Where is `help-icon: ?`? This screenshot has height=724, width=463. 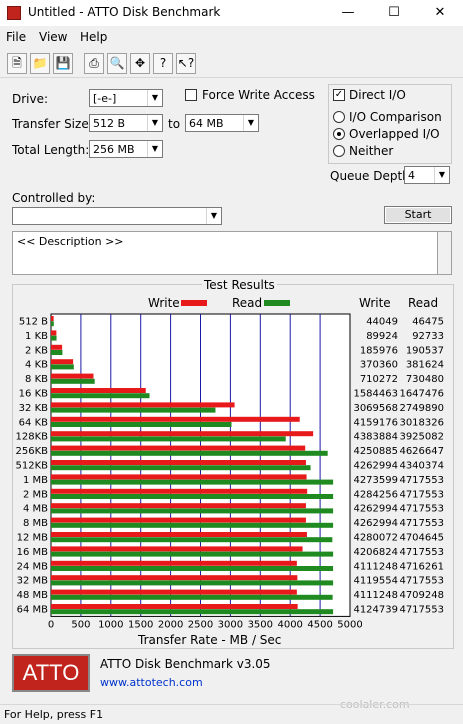 help-icon: ? is located at coordinates (163, 63).